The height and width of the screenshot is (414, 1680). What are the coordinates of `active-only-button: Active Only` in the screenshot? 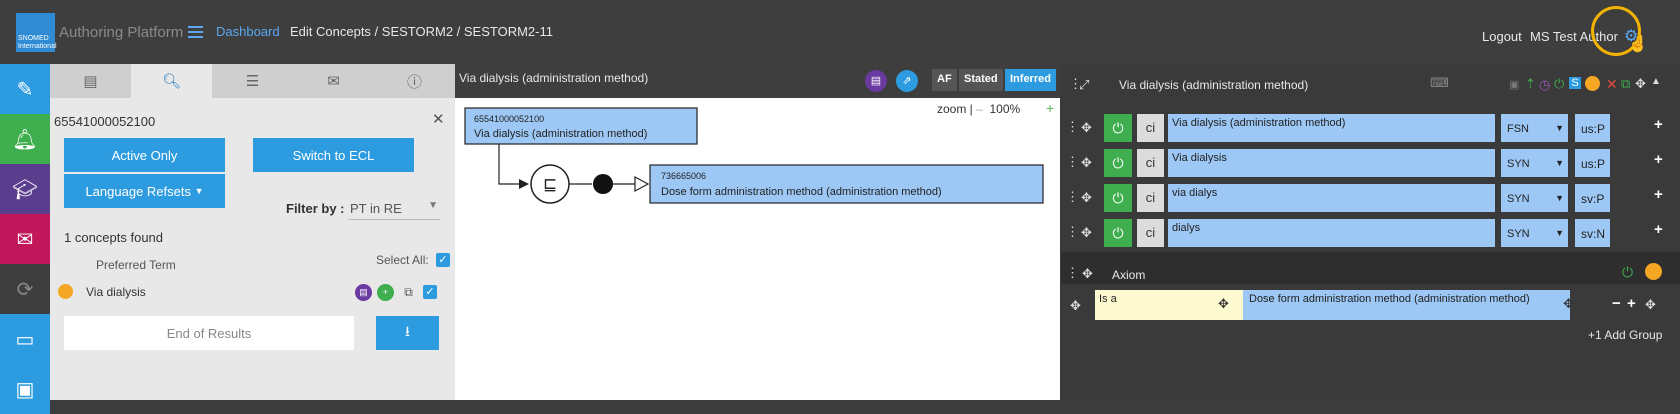 It's located at (144, 155).